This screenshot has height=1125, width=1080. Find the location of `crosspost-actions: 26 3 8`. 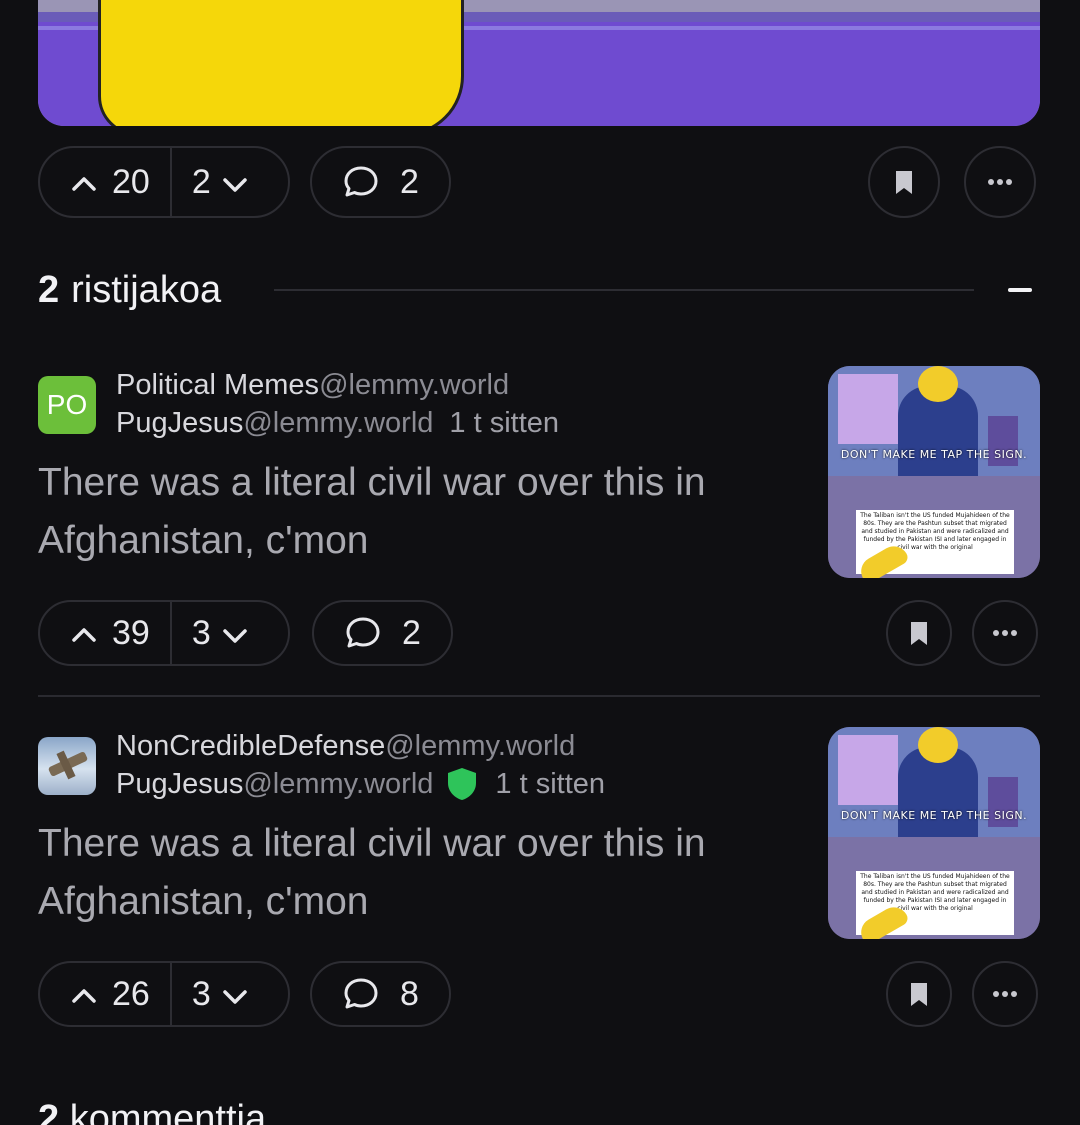

crosspost-actions: 26 3 8 is located at coordinates (539, 994).